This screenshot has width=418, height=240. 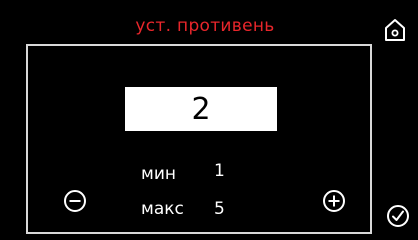 I want to click on home-icon, so click(x=395, y=30).